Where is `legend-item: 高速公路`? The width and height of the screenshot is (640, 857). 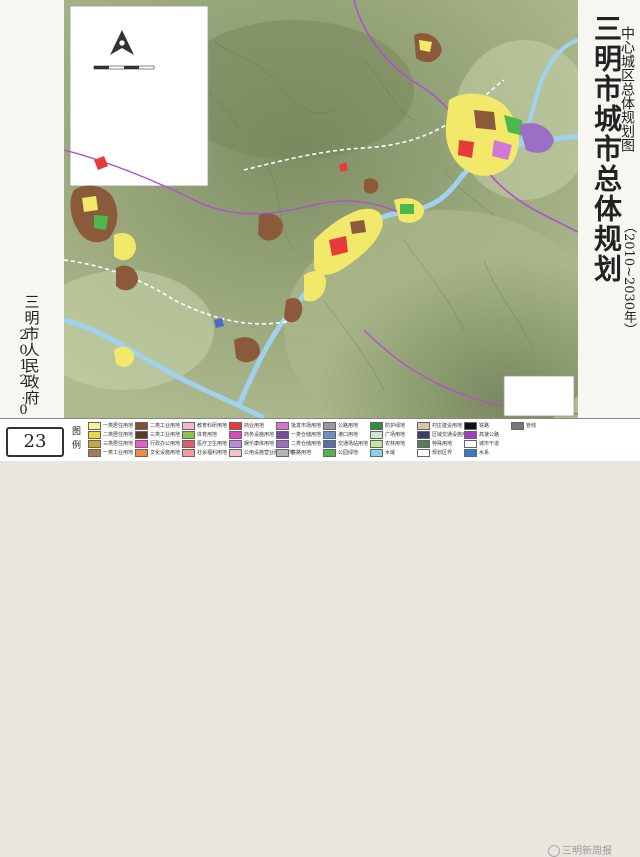 legend-item: 高速公路 is located at coordinates (482, 434).